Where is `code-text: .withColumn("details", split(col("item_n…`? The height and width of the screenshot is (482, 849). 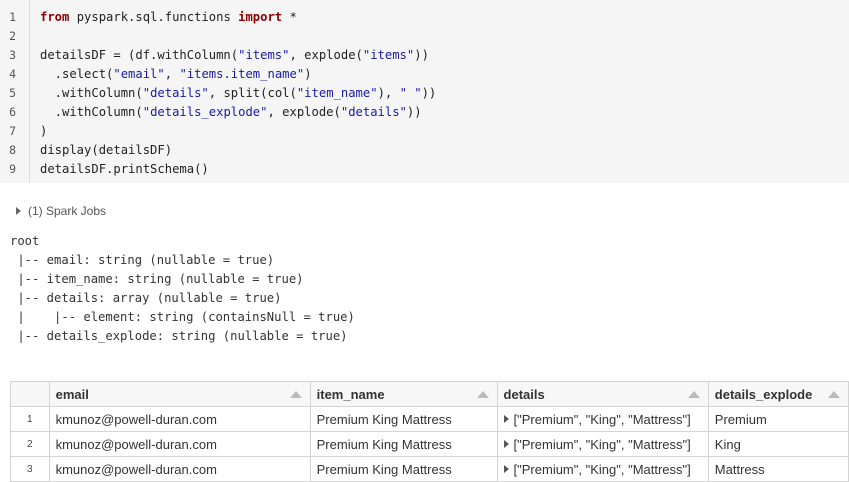 code-text: .withColumn("details", split(col("item_n… is located at coordinates (238, 93).